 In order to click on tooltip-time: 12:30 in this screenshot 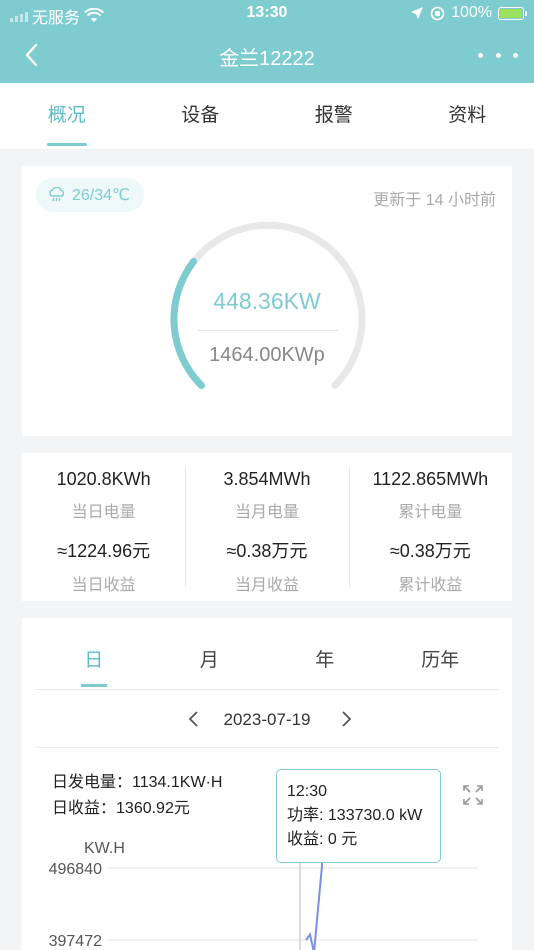, I will do `click(307, 791)`.